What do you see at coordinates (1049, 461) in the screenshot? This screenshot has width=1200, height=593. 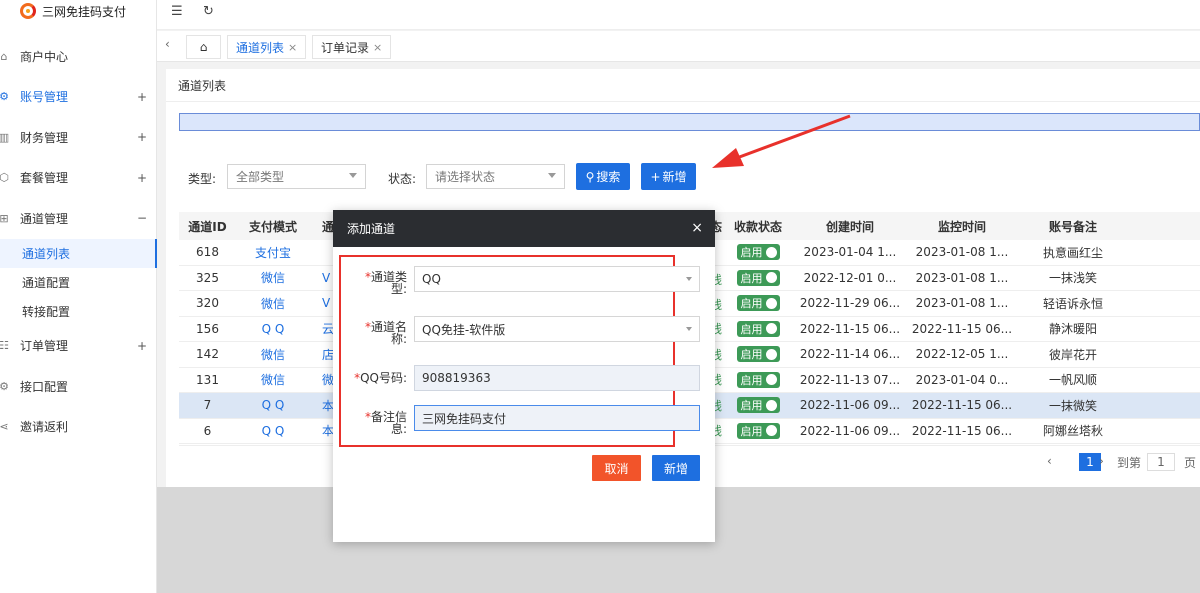 I see `prev-page: ‹` at bounding box center [1049, 461].